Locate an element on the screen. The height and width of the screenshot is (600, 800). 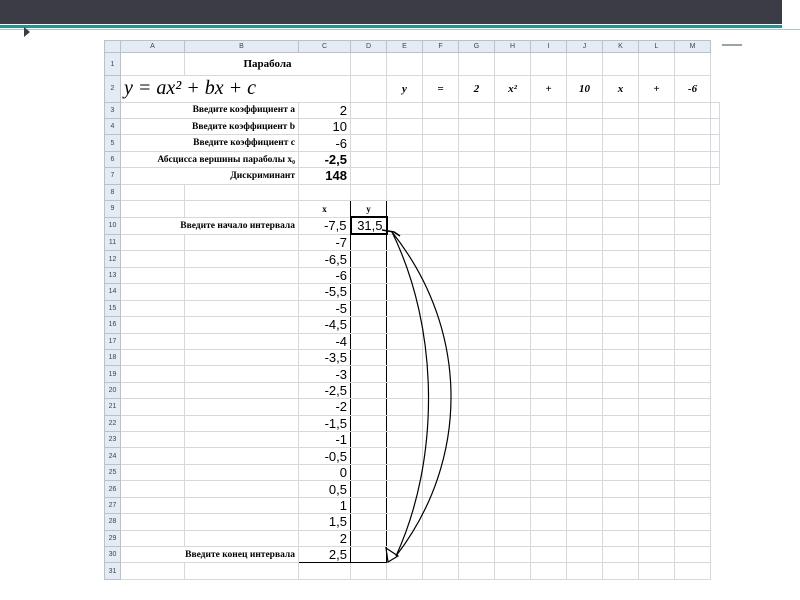
column-header: L is located at coordinates (656, 46).